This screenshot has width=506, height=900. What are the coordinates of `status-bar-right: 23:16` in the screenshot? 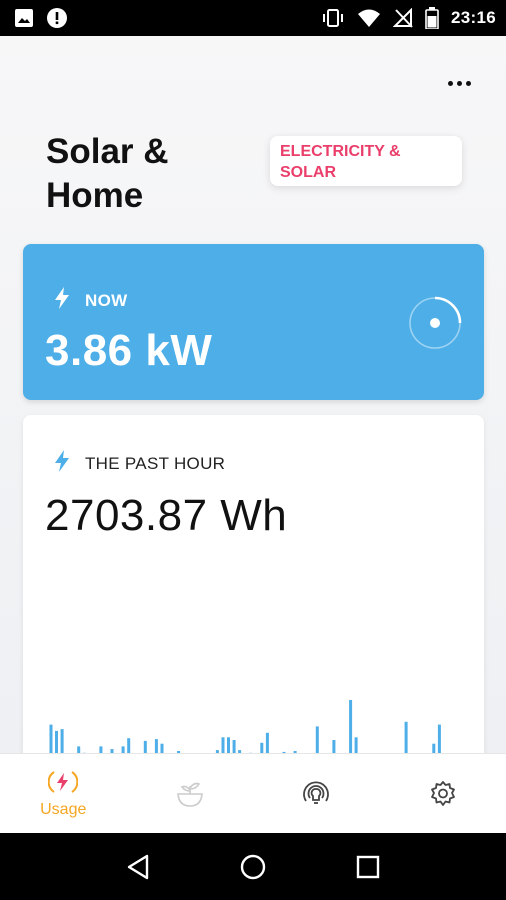 It's located at (408, 18).